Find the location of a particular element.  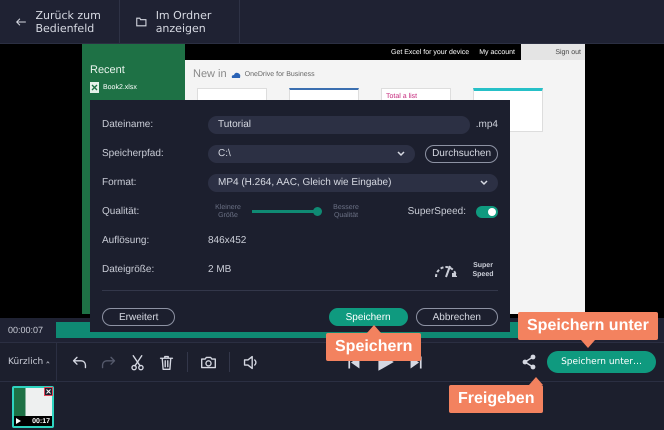

section-title: New in is located at coordinates (210, 74).